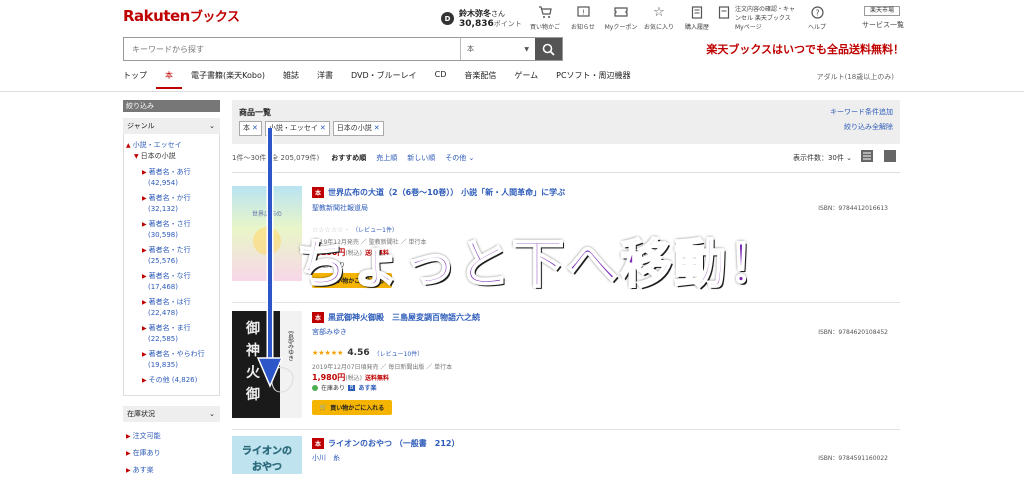  What do you see at coordinates (399, 353) in the screenshot?
I see `review-link: （レビュー10件）` at bounding box center [399, 353].